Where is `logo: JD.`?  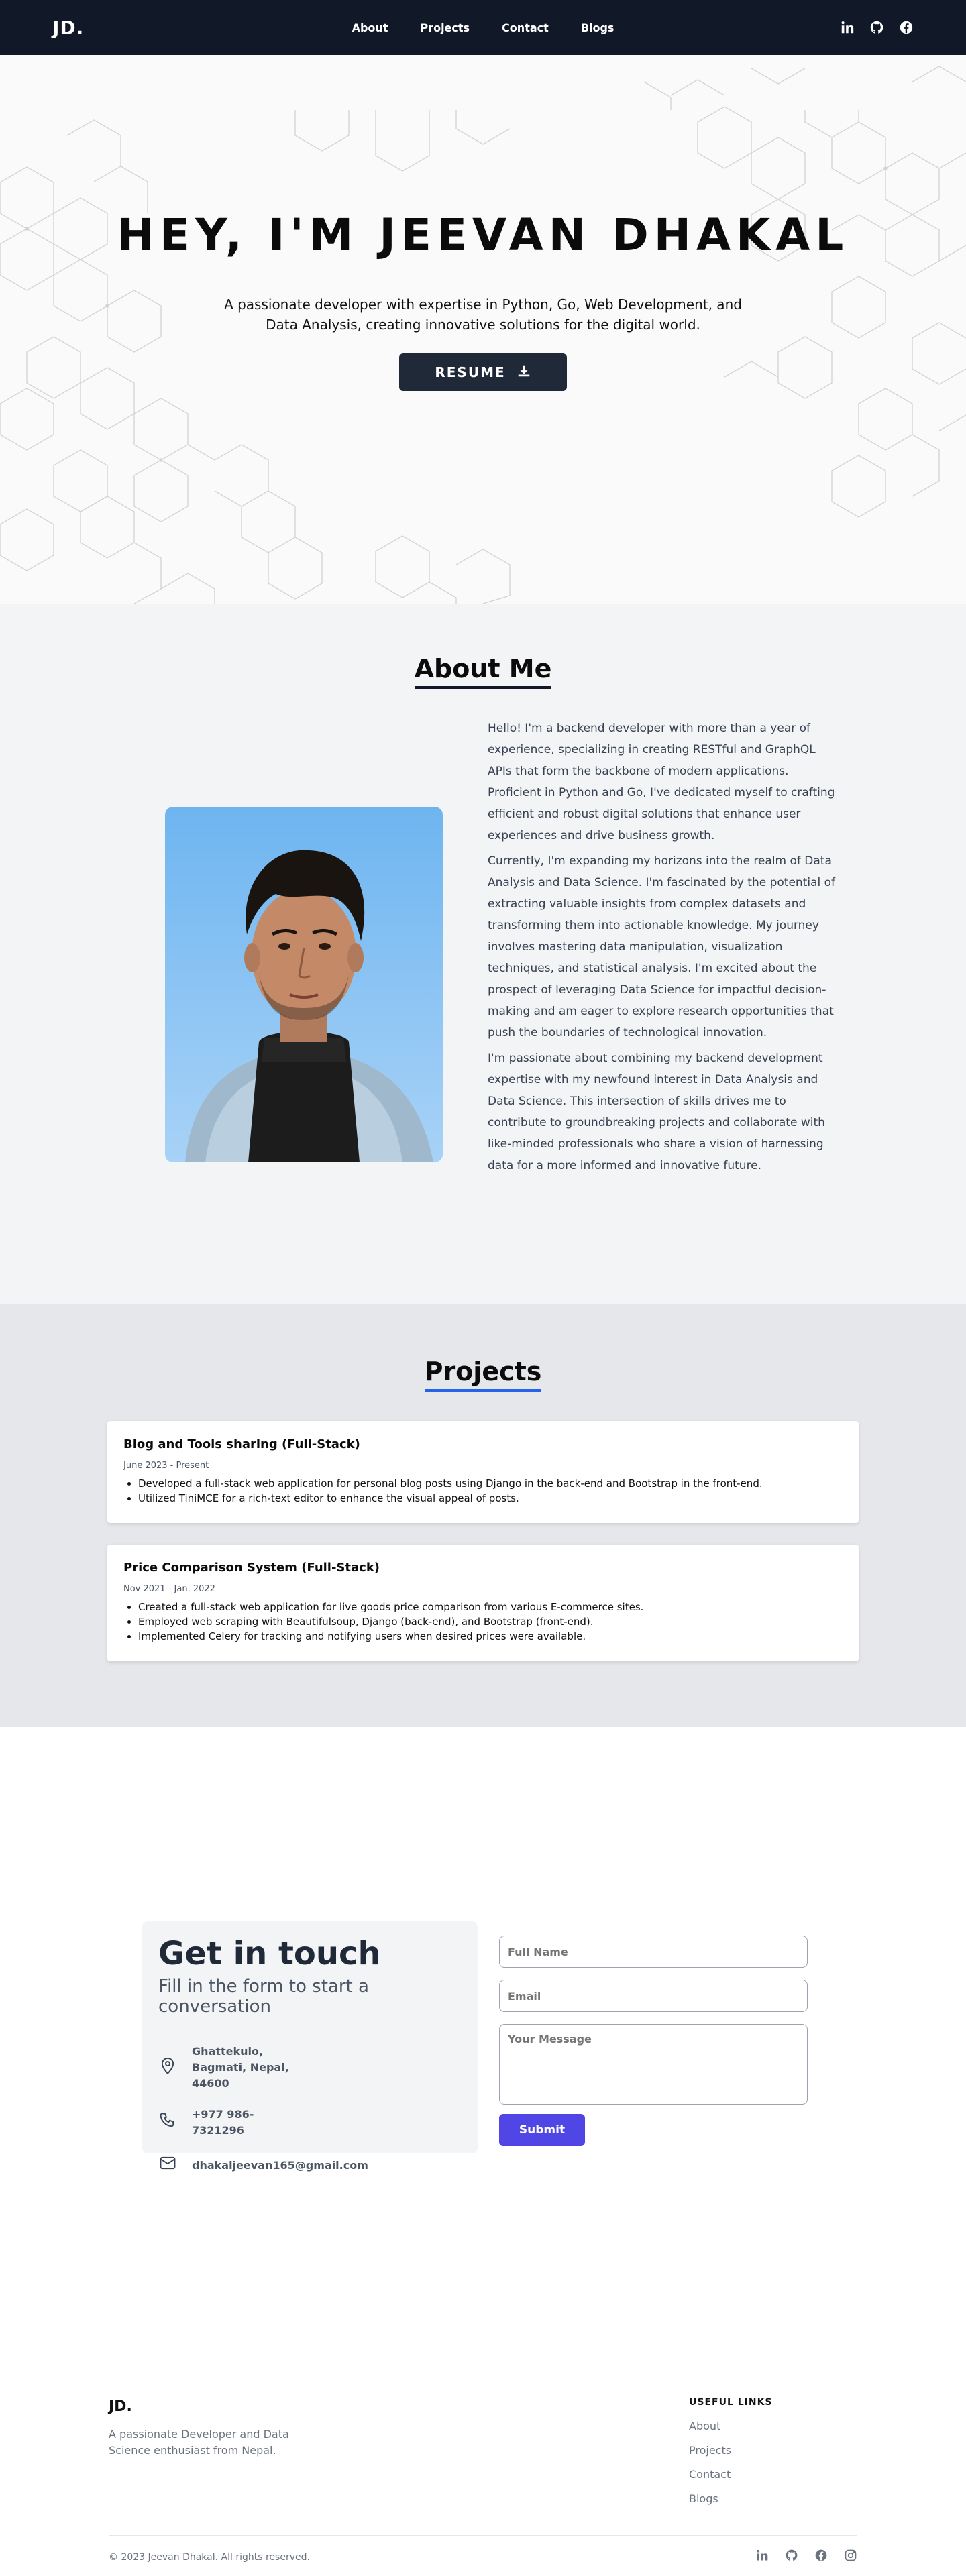
logo: JD. is located at coordinates (68, 28).